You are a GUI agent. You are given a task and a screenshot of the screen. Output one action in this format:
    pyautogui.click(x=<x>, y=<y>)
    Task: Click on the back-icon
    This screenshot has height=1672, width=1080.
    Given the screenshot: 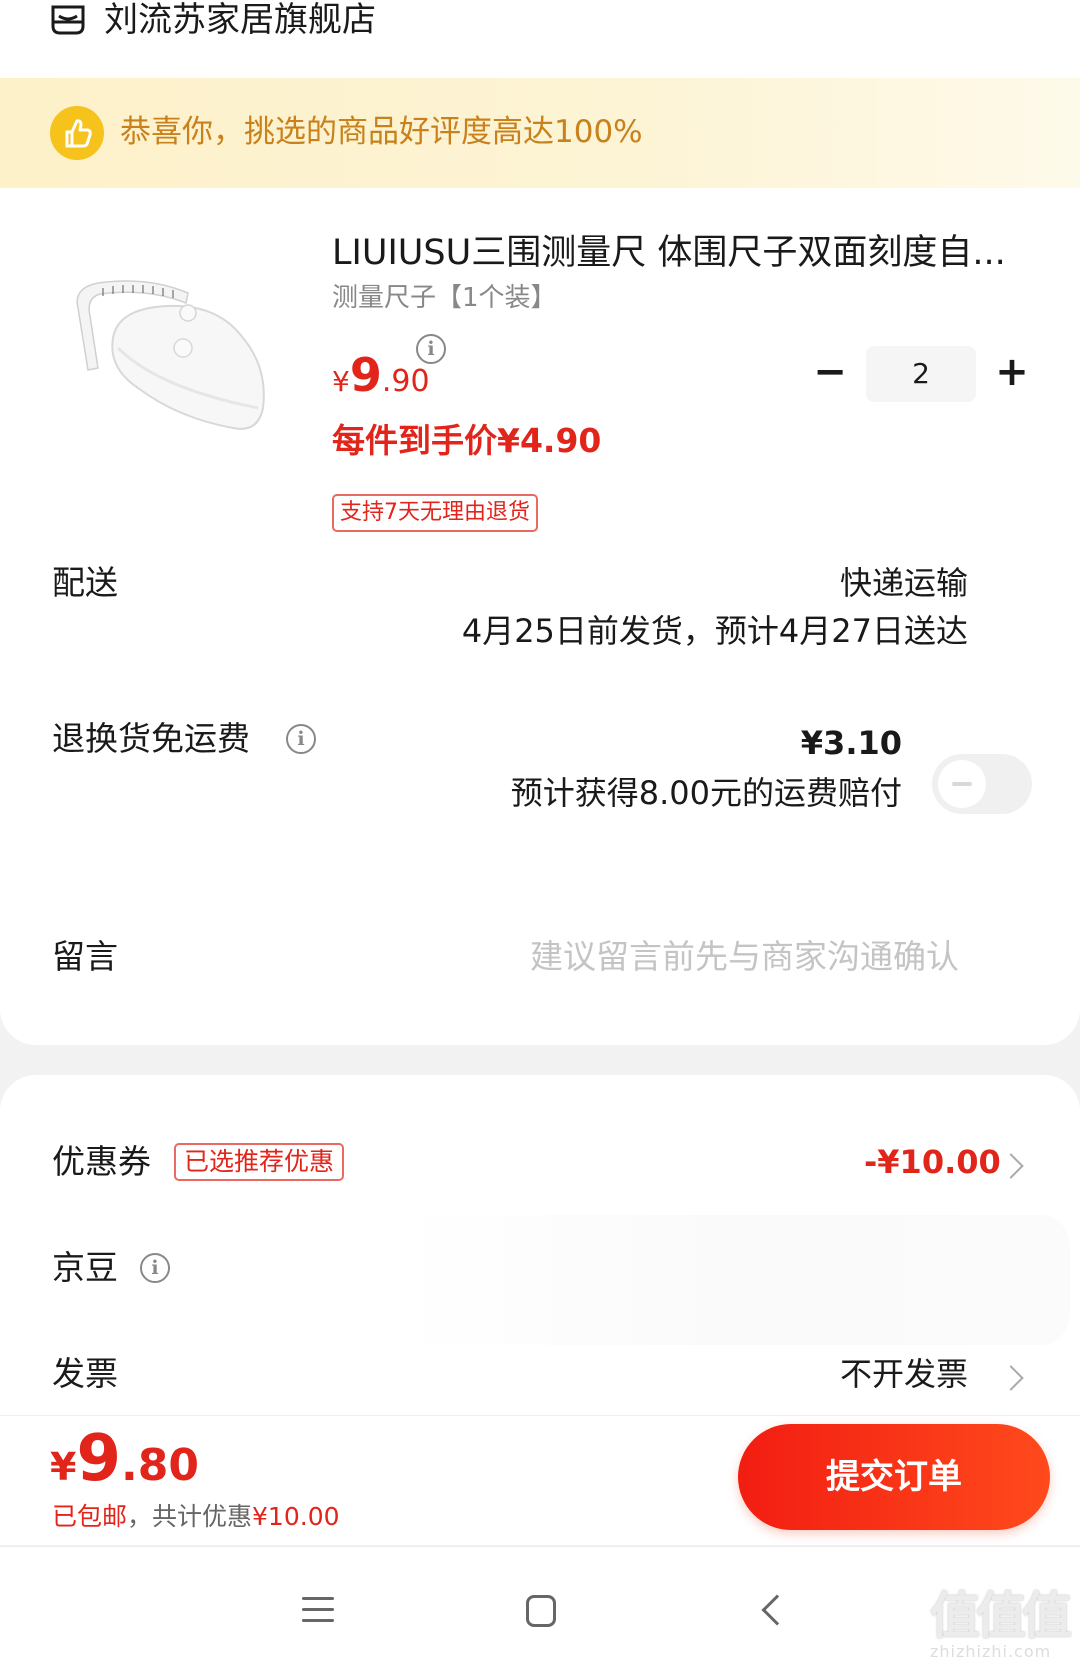 What is the action you would take?
    pyautogui.click(x=777, y=1610)
    